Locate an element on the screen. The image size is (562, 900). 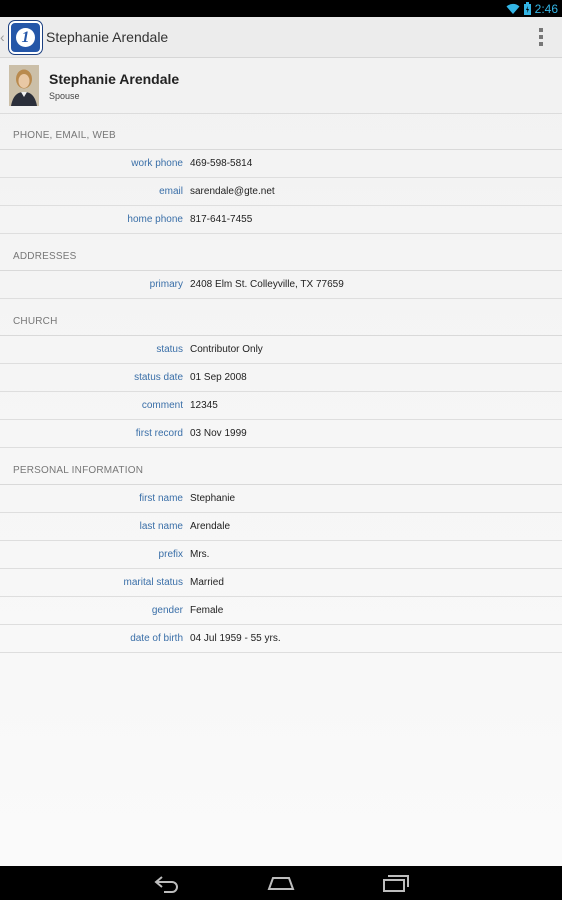
row-value: 04 Jul 1959 - 55 yrs. is located at coordinates (235, 638).